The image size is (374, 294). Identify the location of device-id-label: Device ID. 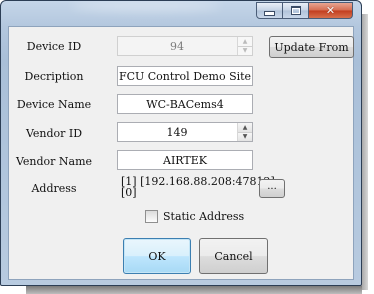
(54, 46).